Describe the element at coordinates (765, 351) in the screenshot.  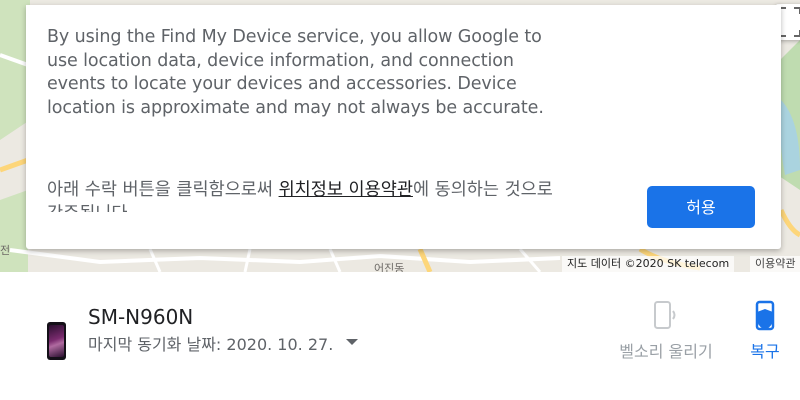
I see `secure-label: 복구` at that location.